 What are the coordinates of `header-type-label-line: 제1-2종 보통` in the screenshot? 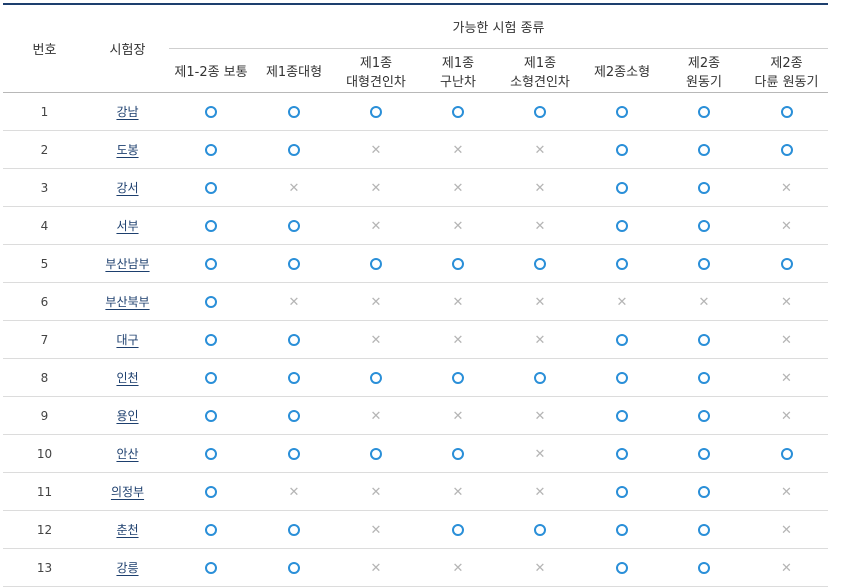 It's located at (211, 72).